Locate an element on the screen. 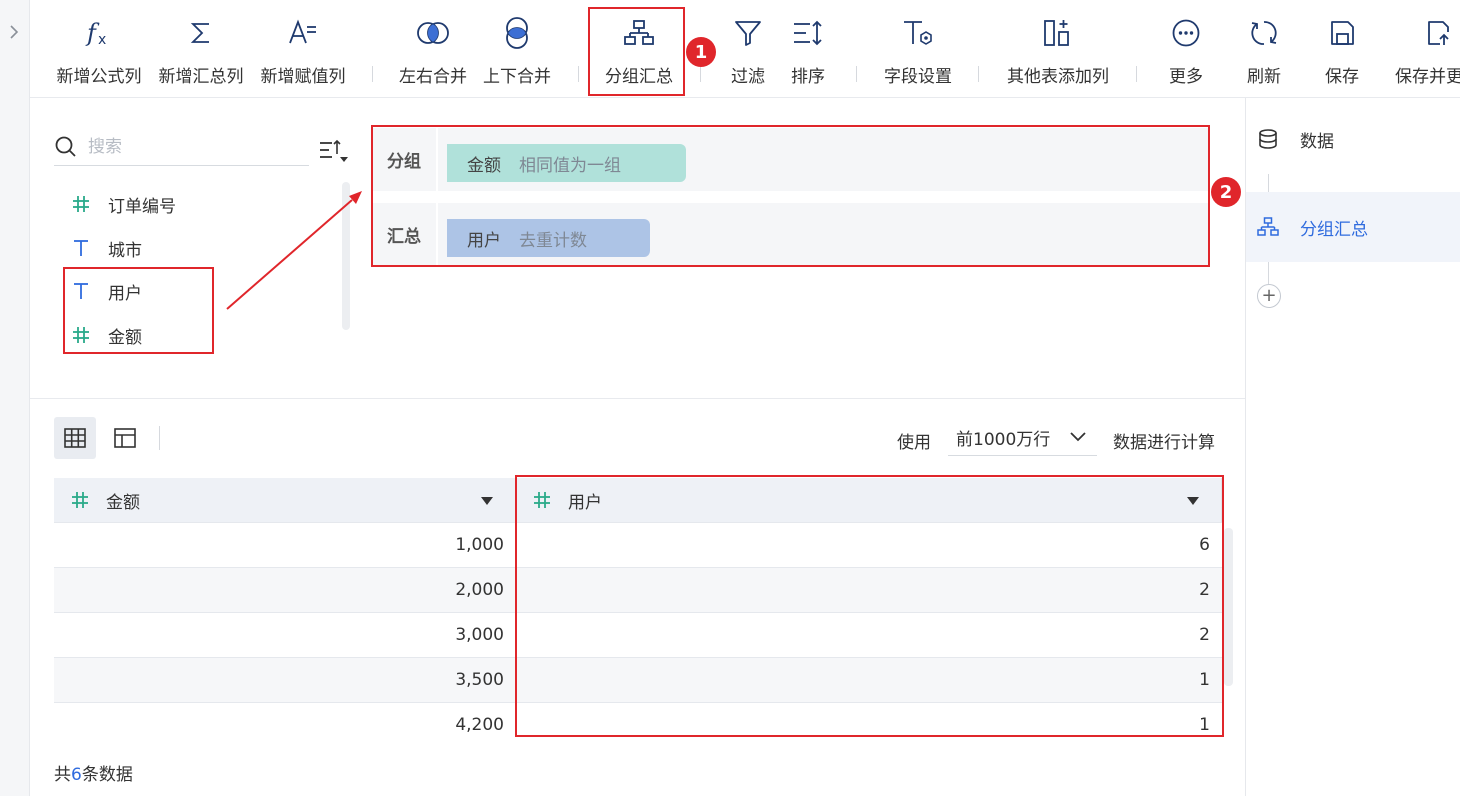 The image size is (1460, 796). row-count-number: 6 is located at coordinates (76, 775).